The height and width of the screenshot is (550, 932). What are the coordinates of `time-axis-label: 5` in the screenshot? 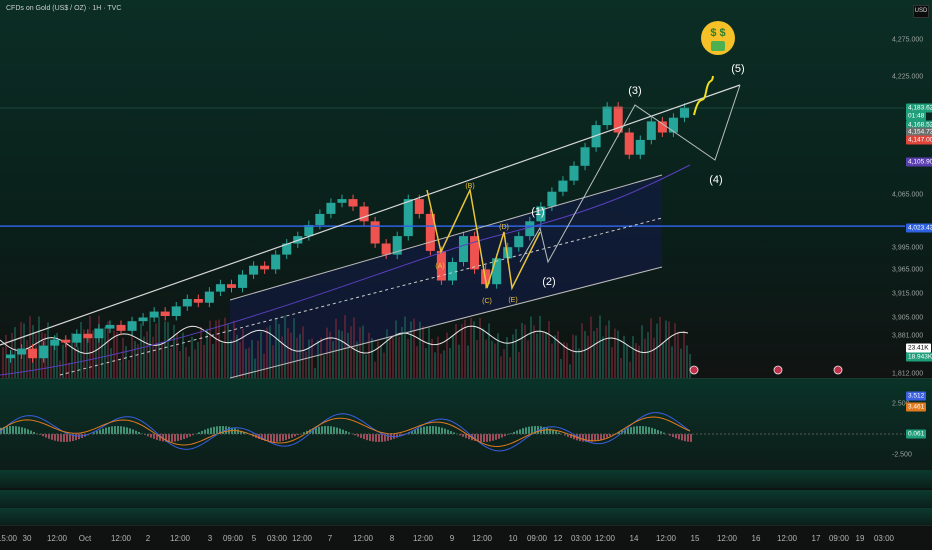 It's located at (254, 538).